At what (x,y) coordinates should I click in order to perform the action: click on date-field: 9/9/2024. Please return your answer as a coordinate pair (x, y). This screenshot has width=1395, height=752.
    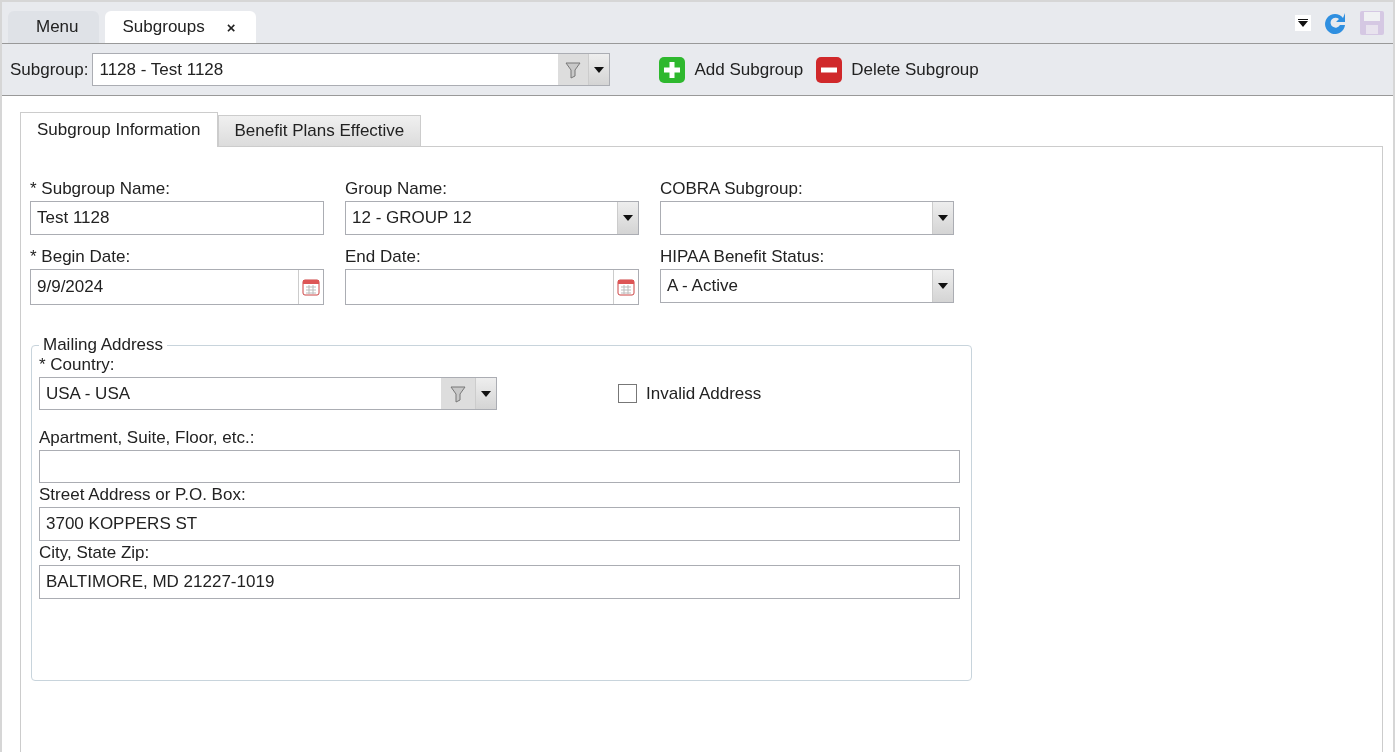
    Looking at the image, I should click on (177, 287).